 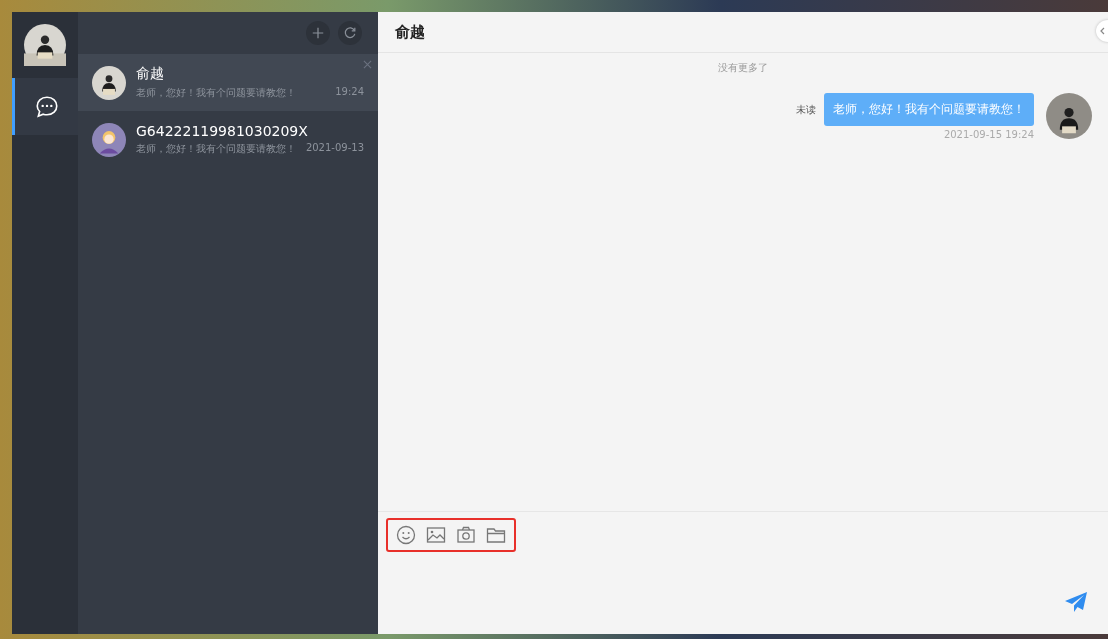 I want to click on add-button, so click(x=318, y=33).